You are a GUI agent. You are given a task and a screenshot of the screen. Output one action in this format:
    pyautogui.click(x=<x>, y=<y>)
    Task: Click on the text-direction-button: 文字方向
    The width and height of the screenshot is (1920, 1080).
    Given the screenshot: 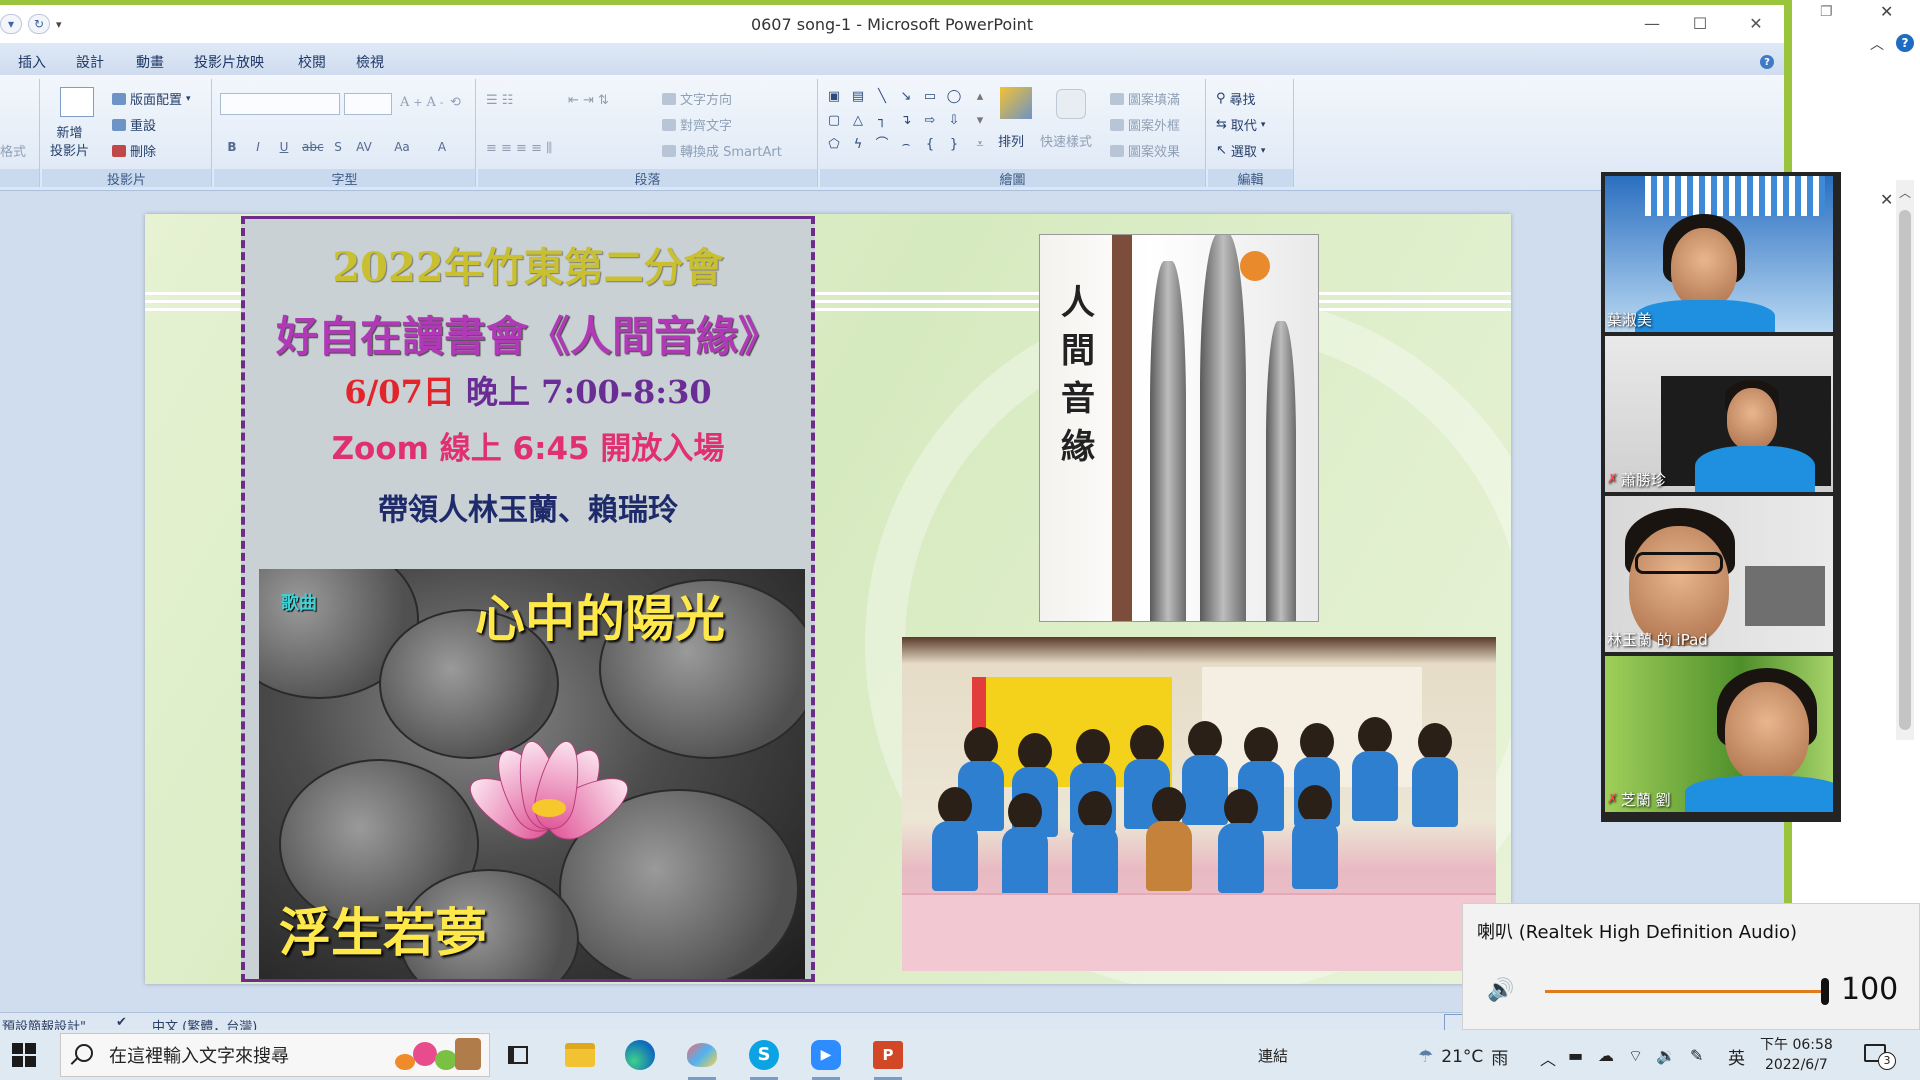 What is the action you would take?
    pyautogui.click(x=697, y=98)
    